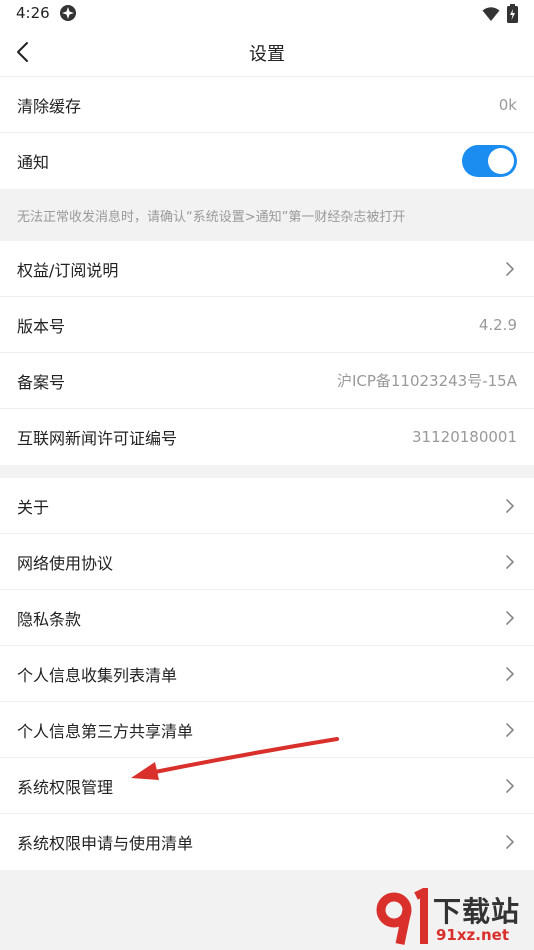 This screenshot has width=534, height=950. What do you see at coordinates (477, 911) in the screenshot?
I see `watermark-text: 下载站` at bounding box center [477, 911].